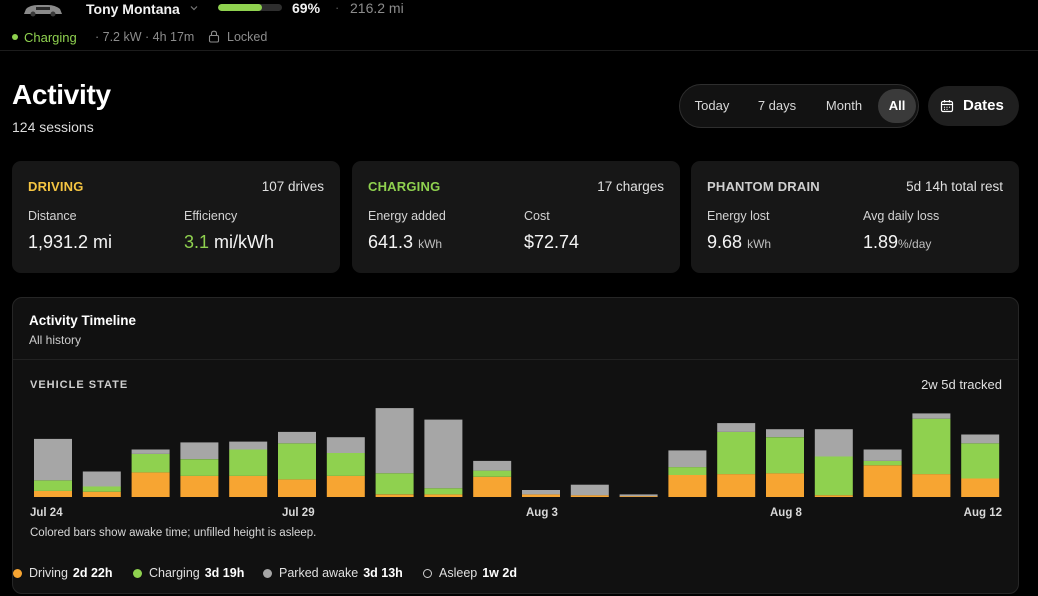 This screenshot has height=596, width=1038. What do you see at coordinates (901, 216) in the screenshot?
I see `avg-daily-loss-label: Avg daily loss` at bounding box center [901, 216].